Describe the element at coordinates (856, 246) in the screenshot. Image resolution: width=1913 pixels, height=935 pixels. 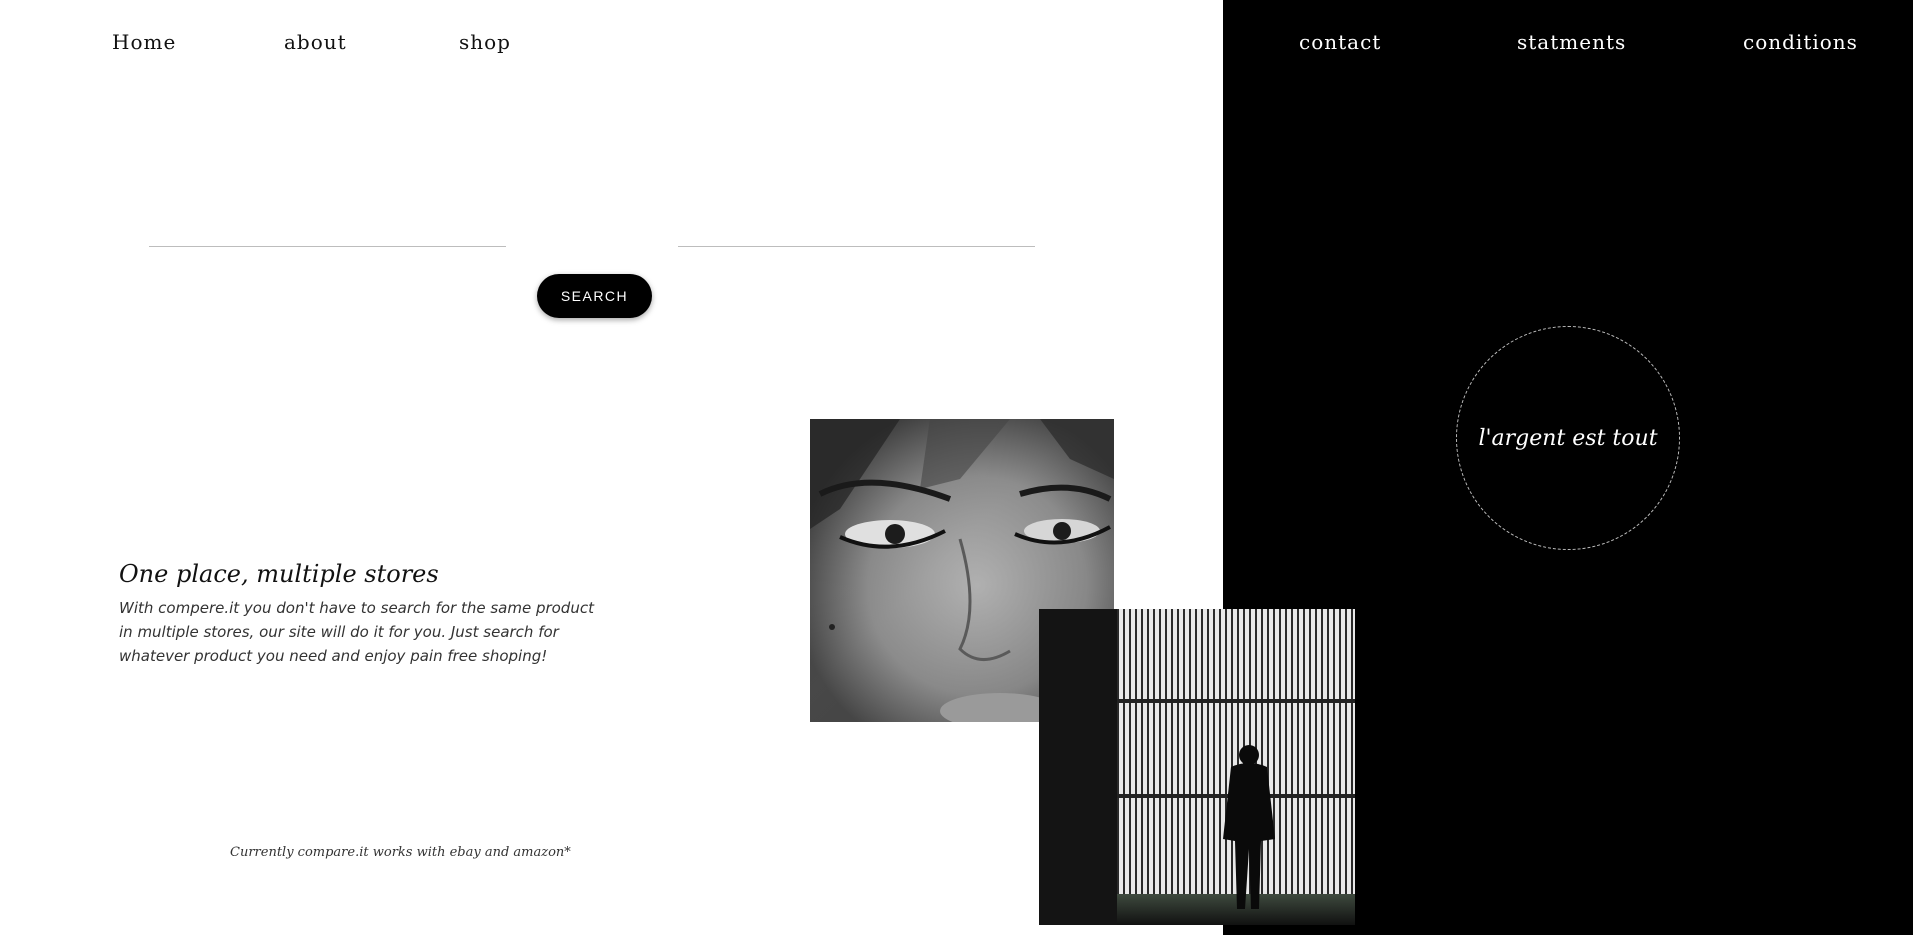
I see `search-input-right` at that location.